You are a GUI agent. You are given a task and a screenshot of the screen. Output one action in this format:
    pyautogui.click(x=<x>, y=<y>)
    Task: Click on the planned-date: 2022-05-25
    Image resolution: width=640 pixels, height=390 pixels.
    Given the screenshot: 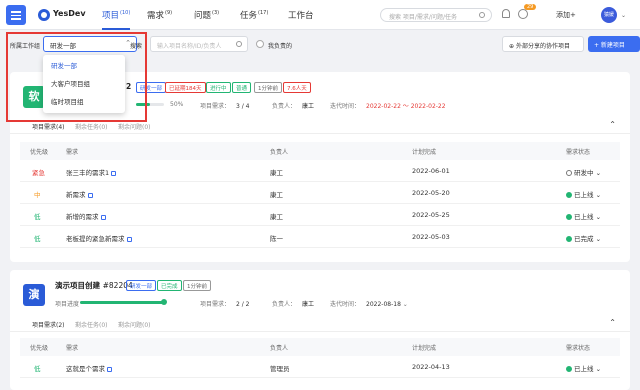 What is the action you would take?
    pyautogui.click(x=431, y=215)
    